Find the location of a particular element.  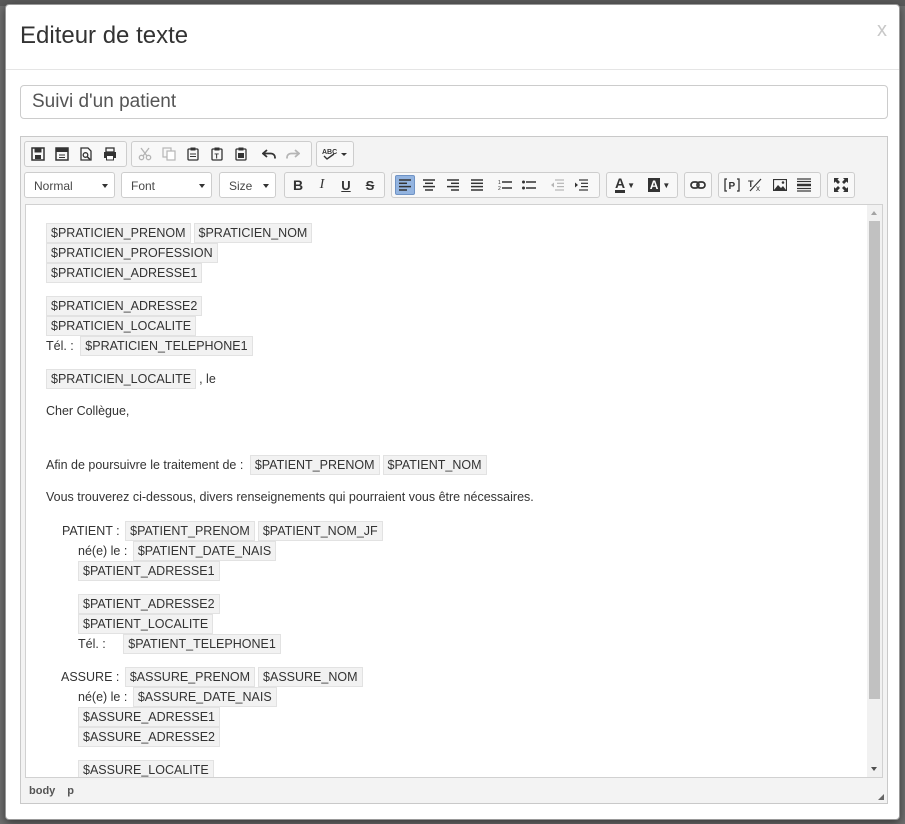

paragraph: $PRATICIEN_PROFESSION is located at coordinates (133, 253).